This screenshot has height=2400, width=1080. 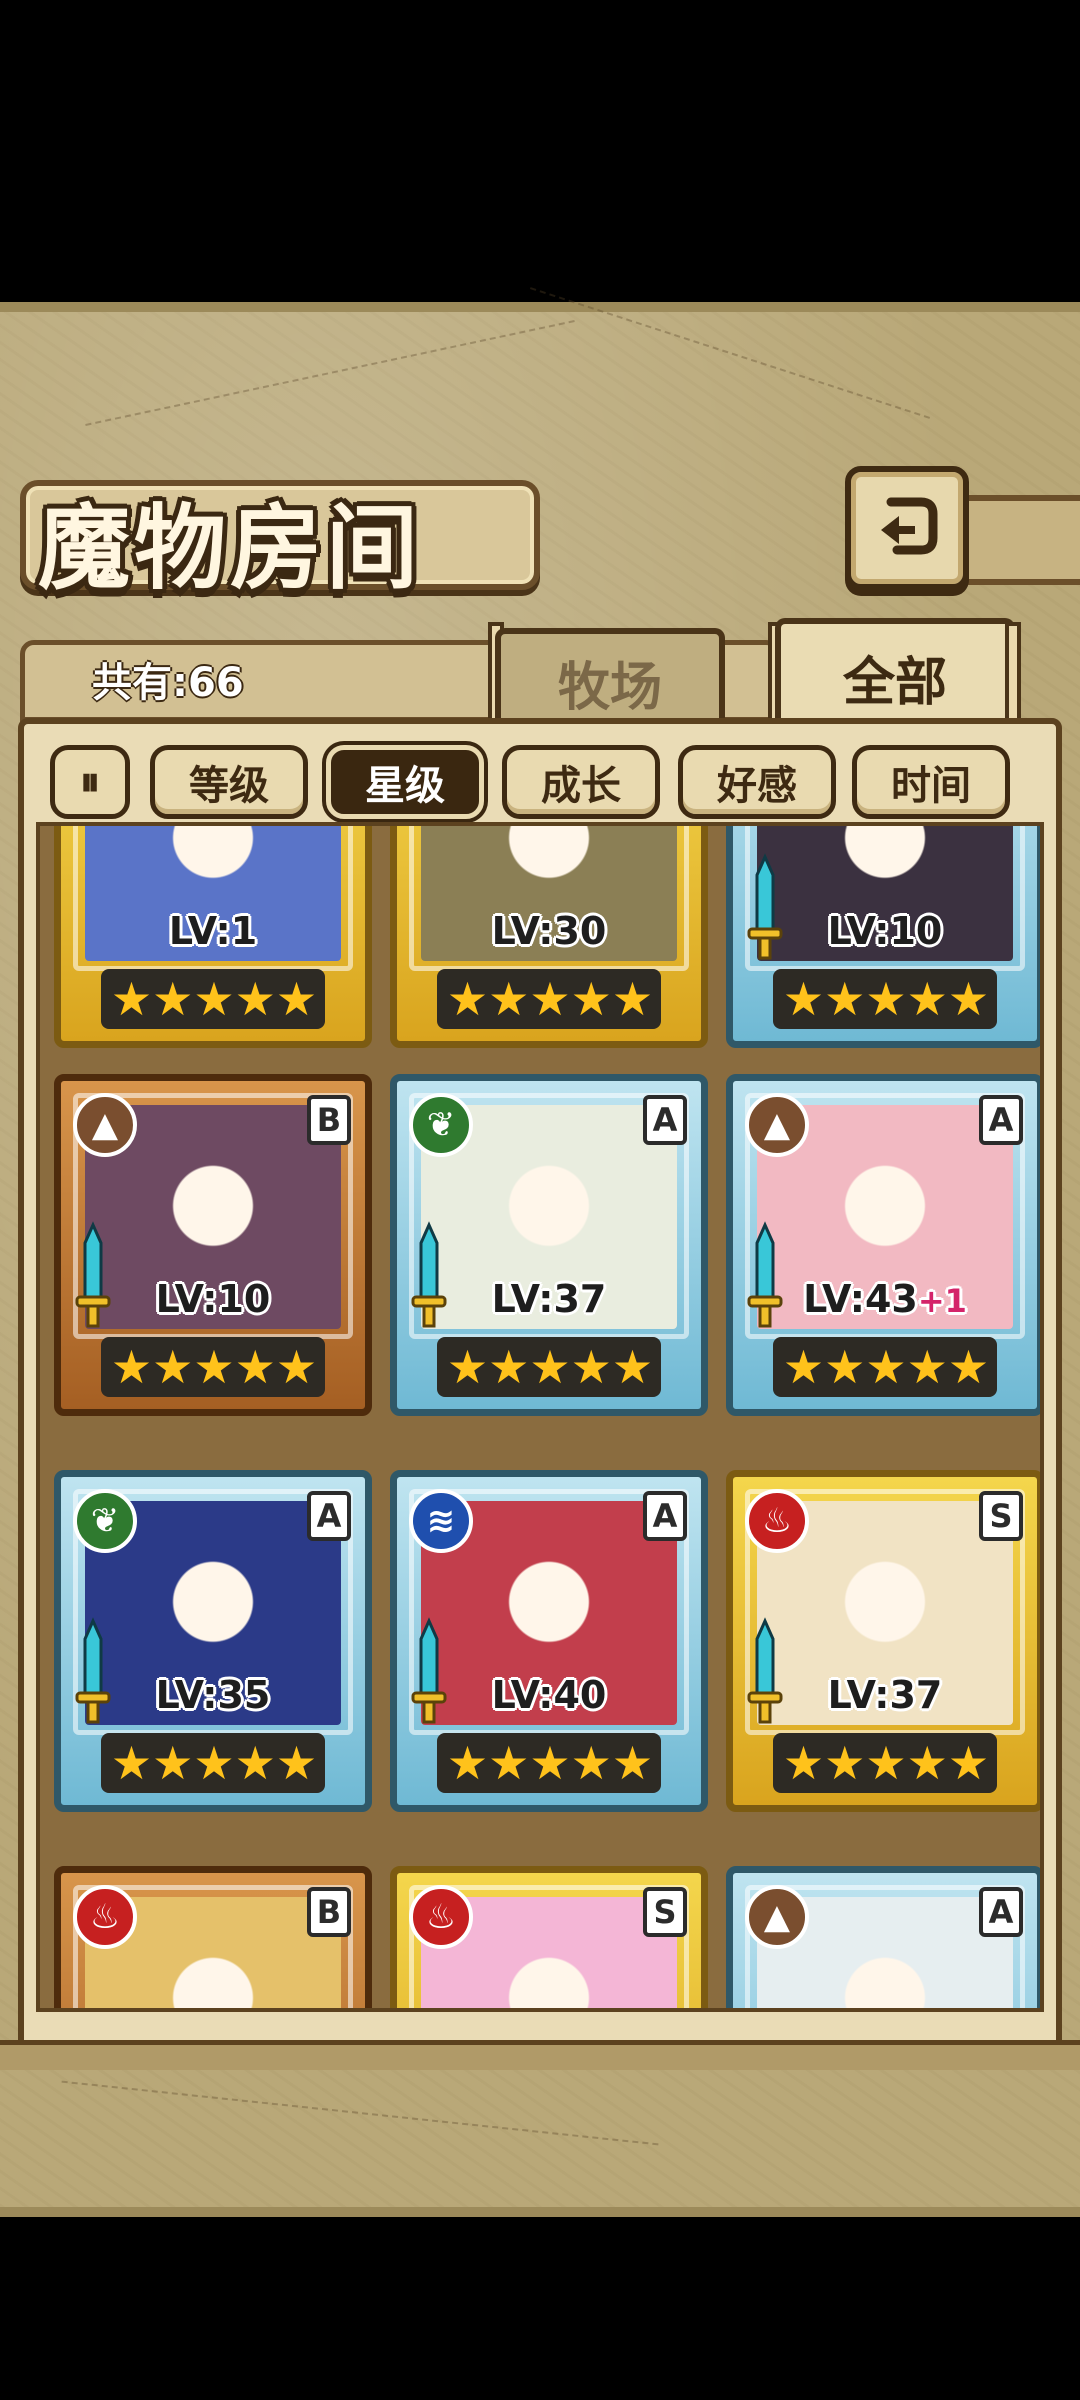 What do you see at coordinates (168, 683) in the screenshot?
I see `monster-count: 共有:66` at bounding box center [168, 683].